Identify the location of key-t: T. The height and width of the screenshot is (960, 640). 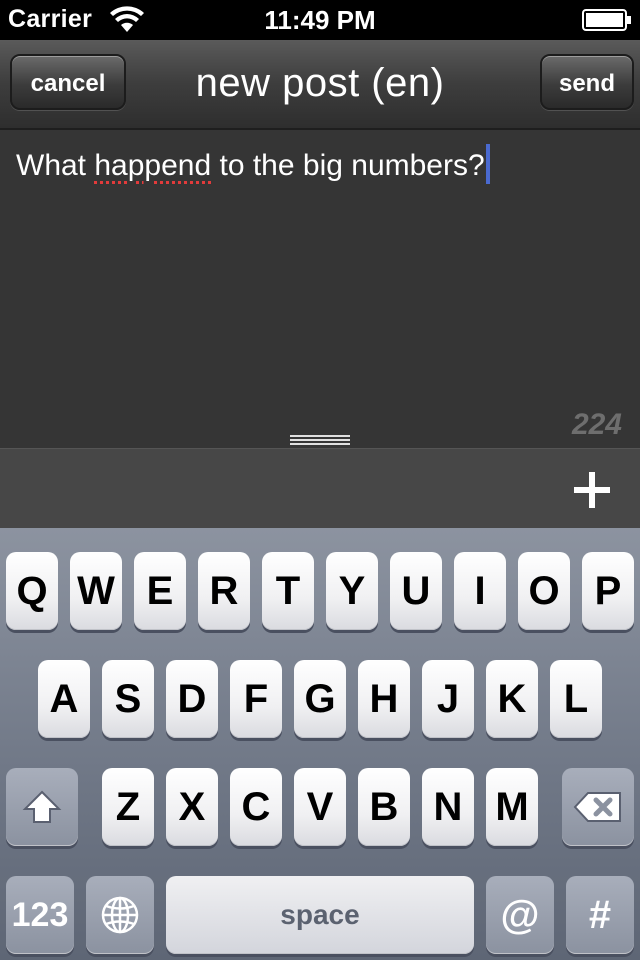
(288, 591).